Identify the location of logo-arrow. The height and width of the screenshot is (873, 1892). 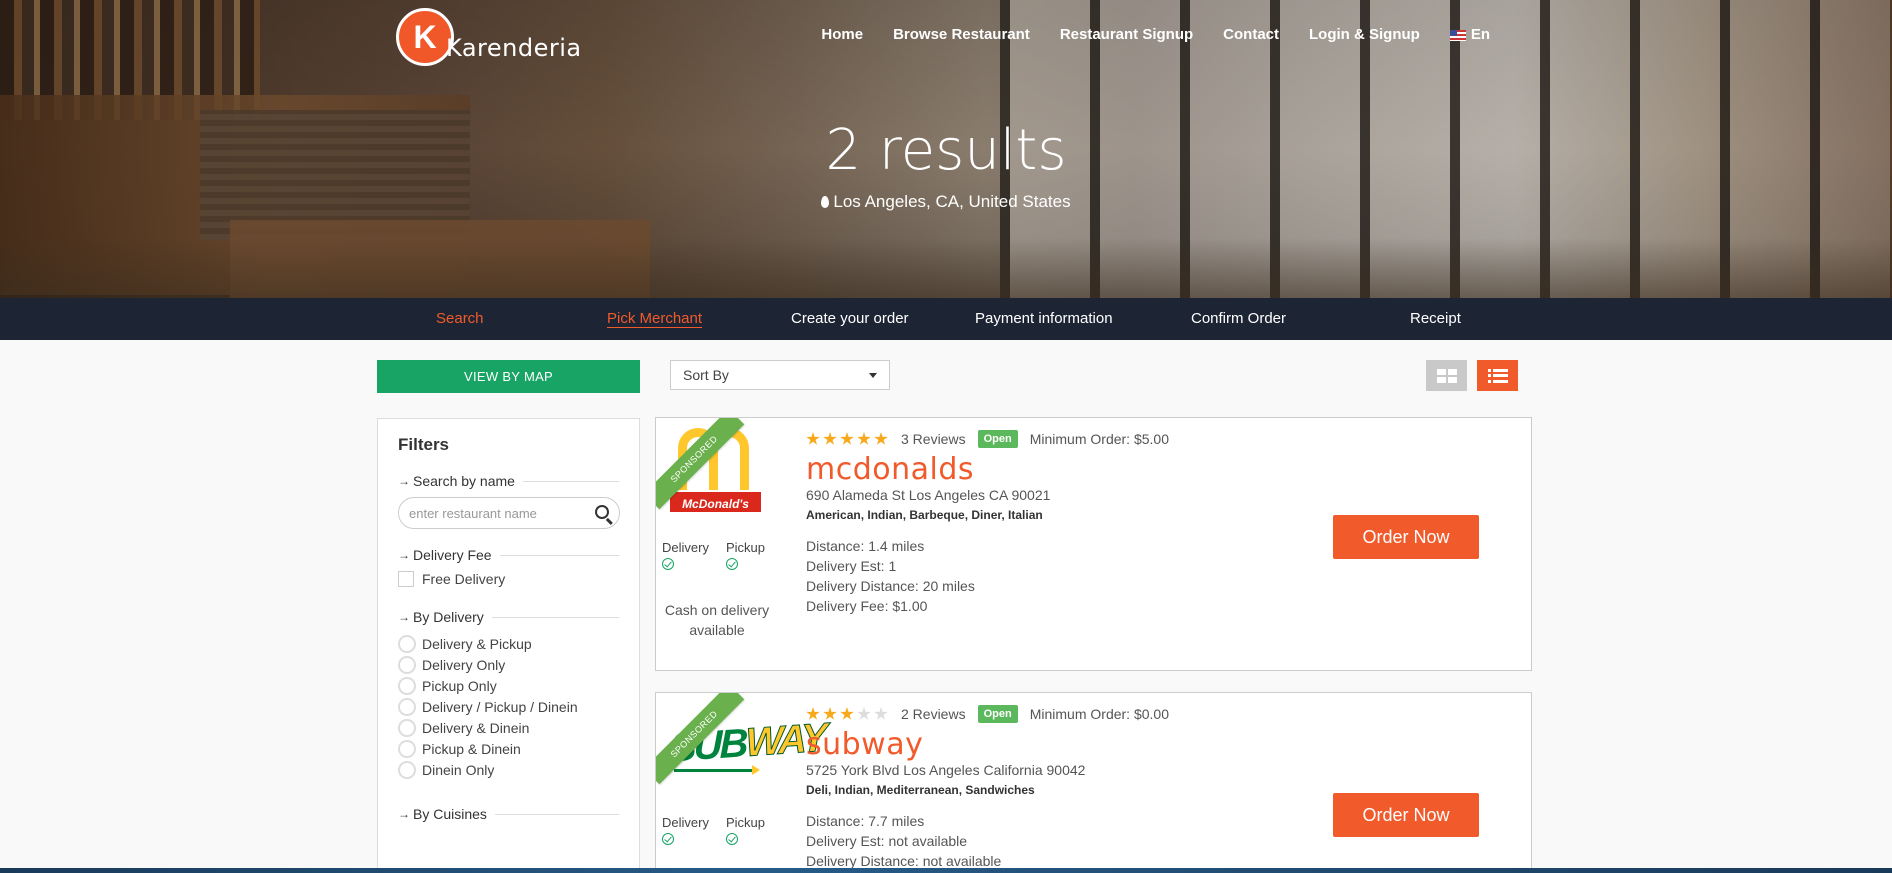
(717, 770).